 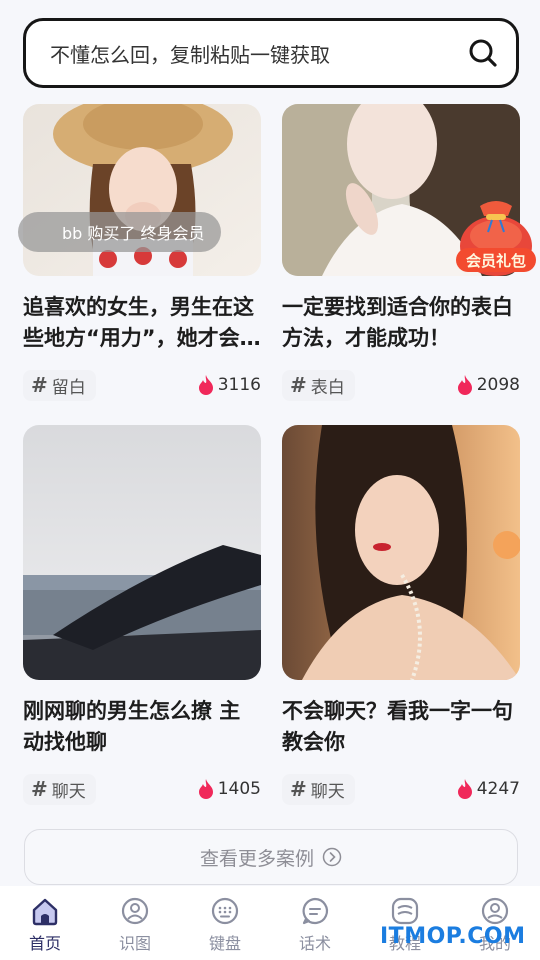 What do you see at coordinates (225, 911) in the screenshot?
I see `keyboard-icon` at bounding box center [225, 911].